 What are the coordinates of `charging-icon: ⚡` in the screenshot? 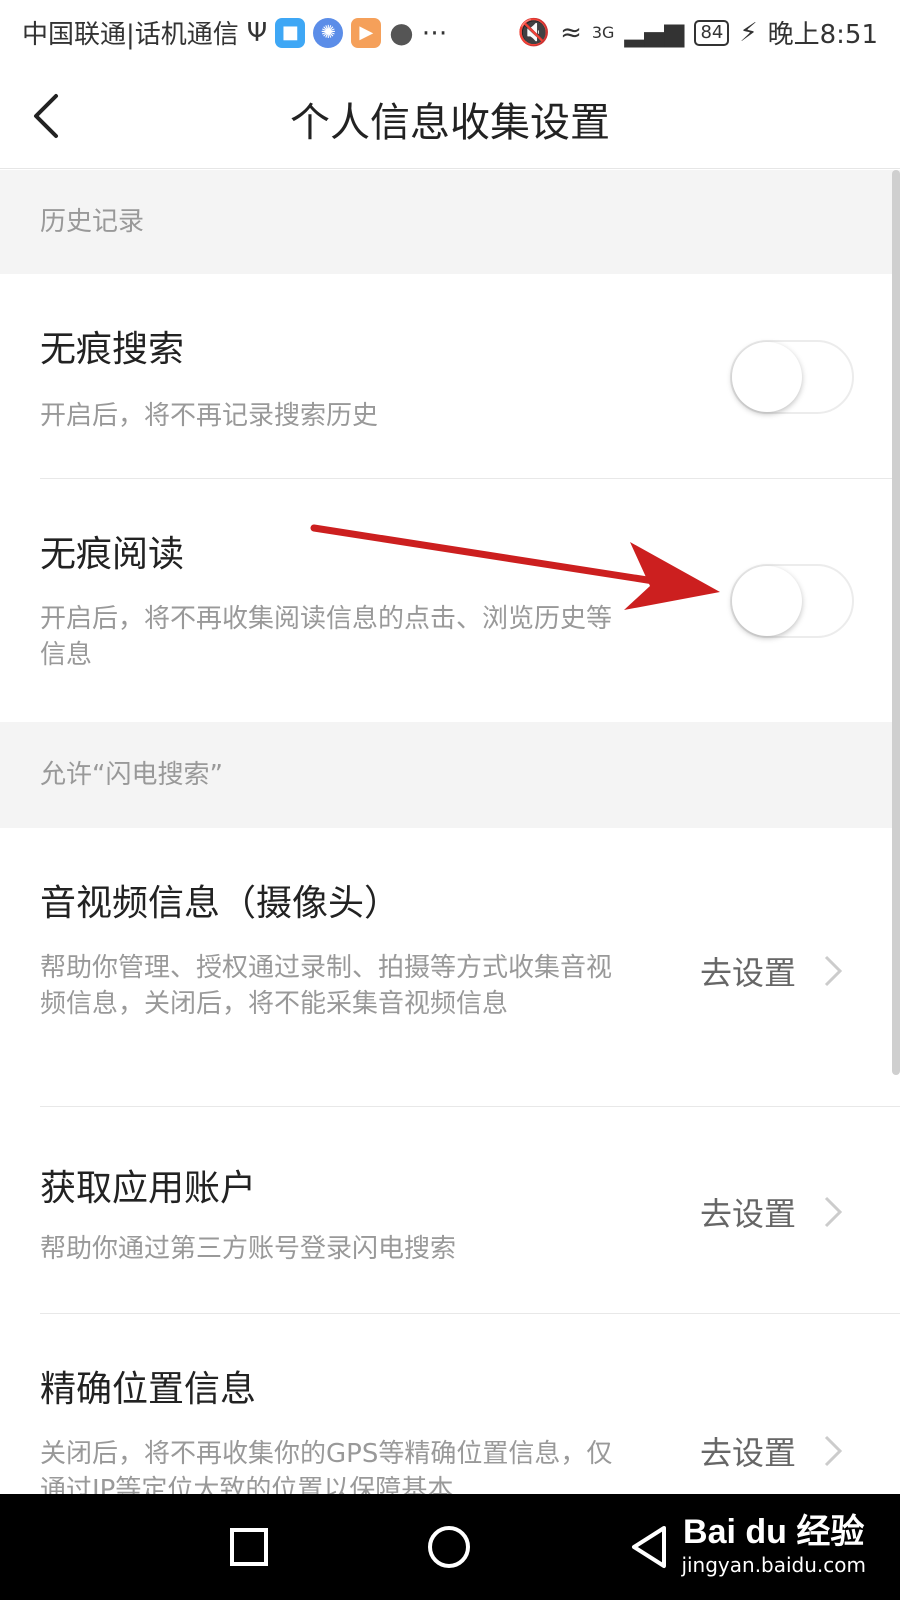 It's located at (748, 32).